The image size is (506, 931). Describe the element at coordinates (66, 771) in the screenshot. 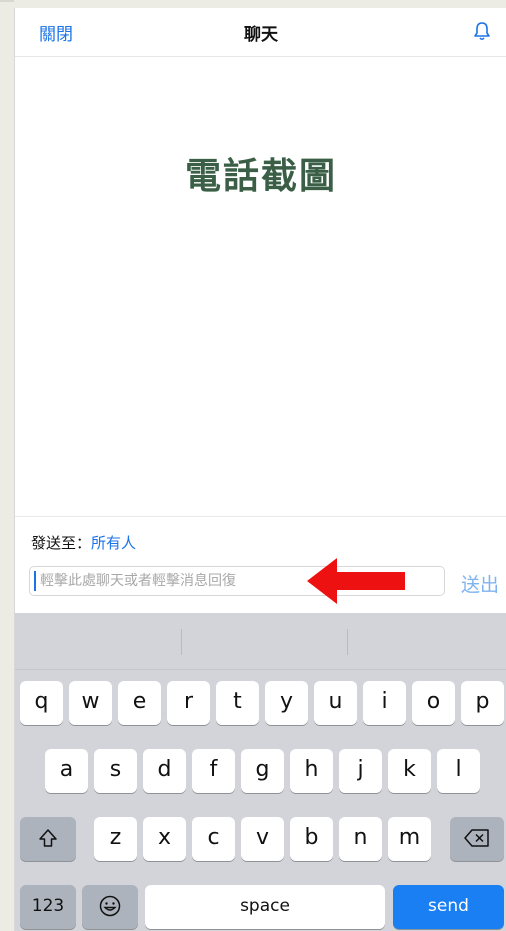

I see `key-a: a` at that location.